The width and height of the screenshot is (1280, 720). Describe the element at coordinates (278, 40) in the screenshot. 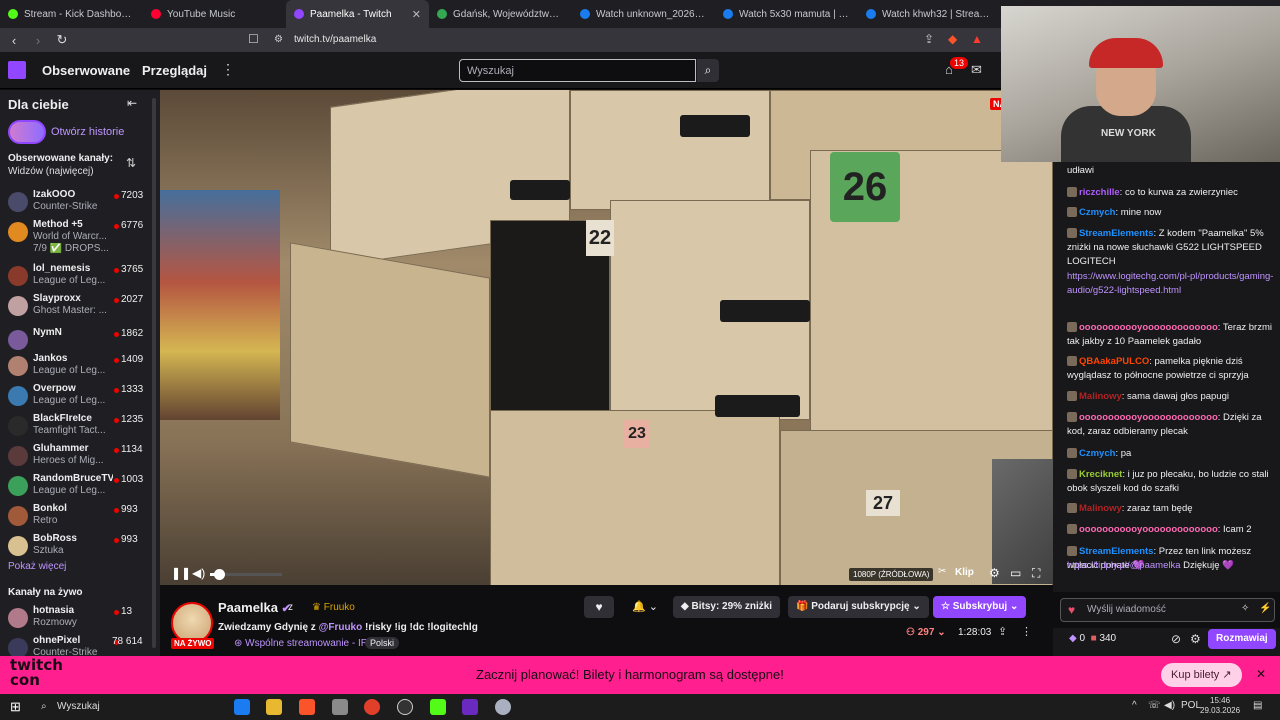

I see `site-info-icon: ⚙` at that location.